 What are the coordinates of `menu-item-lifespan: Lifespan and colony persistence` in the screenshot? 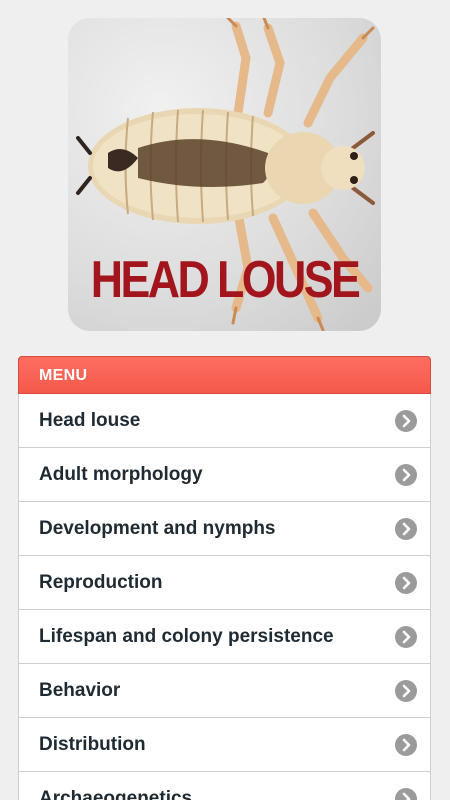 It's located at (224, 637).